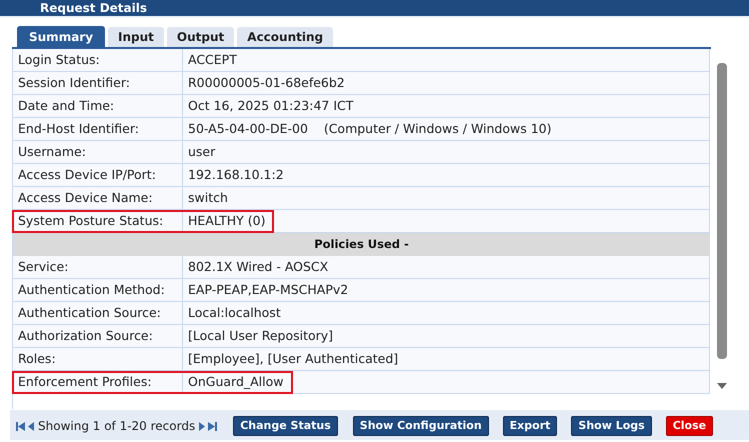 This screenshot has width=749, height=442. Describe the element at coordinates (293, 359) in the screenshot. I see `field-value: [Employee], [User Authenticated]` at that location.